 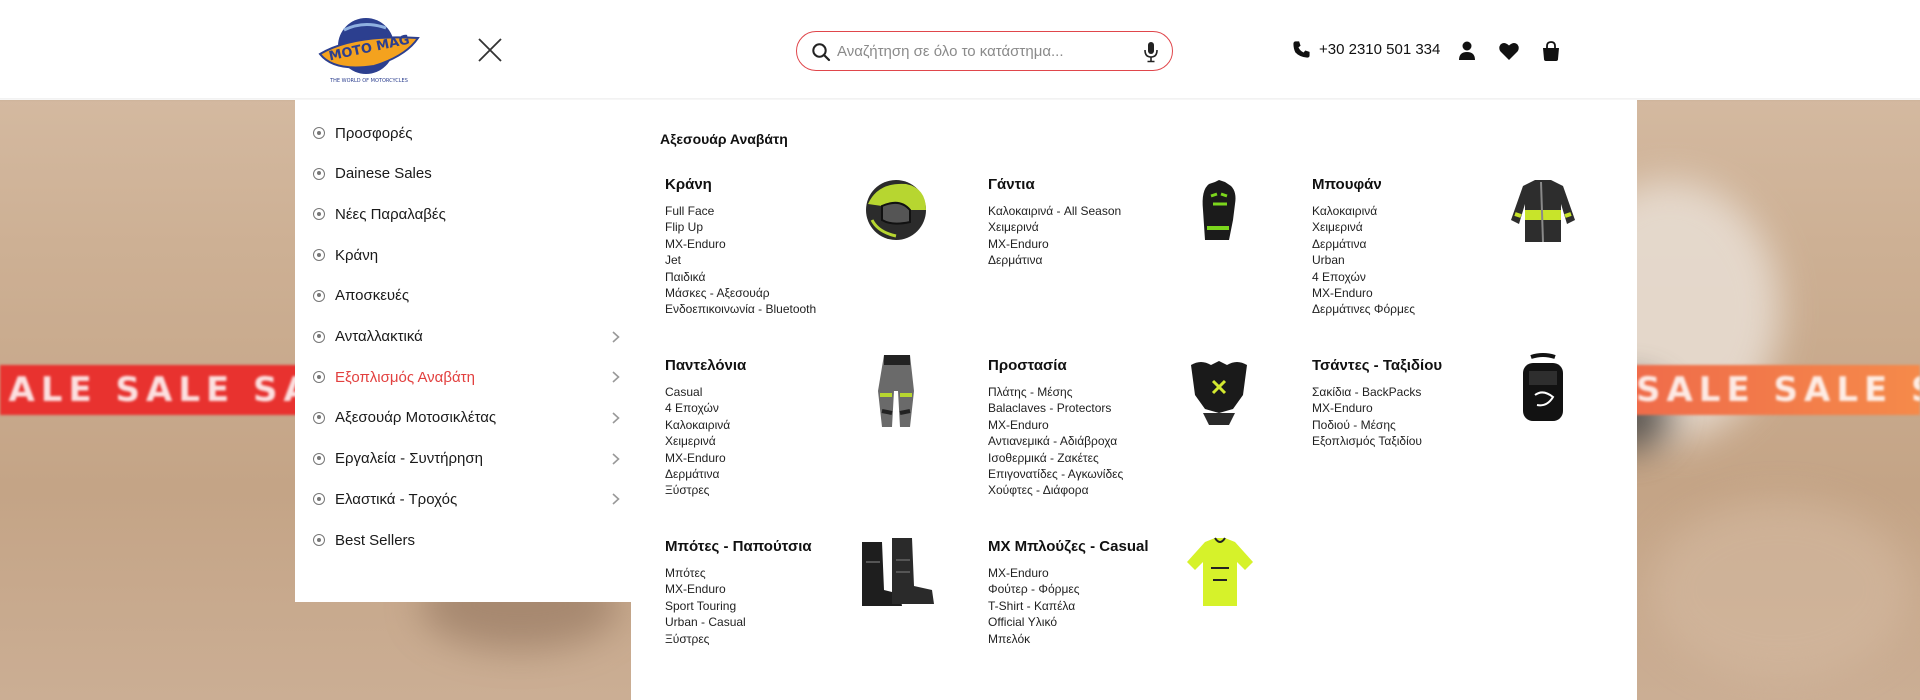 What do you see at coordinates (1138, 458) in the screenshot?
I see `subcategory-link: Ισοθερμικά - Ζακέτες` at bounding box center [1138, 458].